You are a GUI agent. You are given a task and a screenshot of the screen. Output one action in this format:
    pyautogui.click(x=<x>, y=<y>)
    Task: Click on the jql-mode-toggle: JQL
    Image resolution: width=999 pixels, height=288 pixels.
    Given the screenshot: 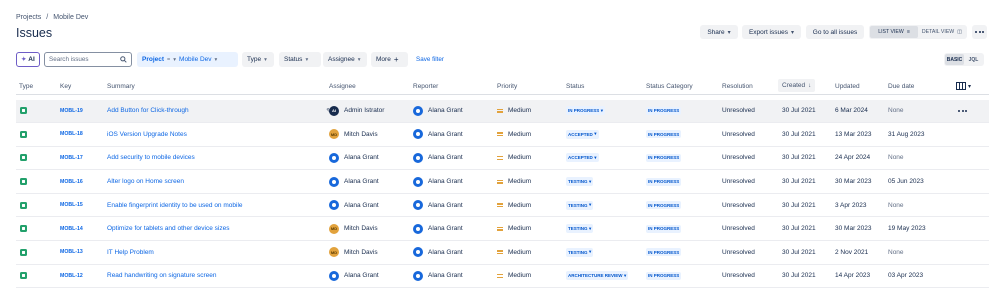 What is the action you would take?
    pyautogui.click(x=973, y=59)
    